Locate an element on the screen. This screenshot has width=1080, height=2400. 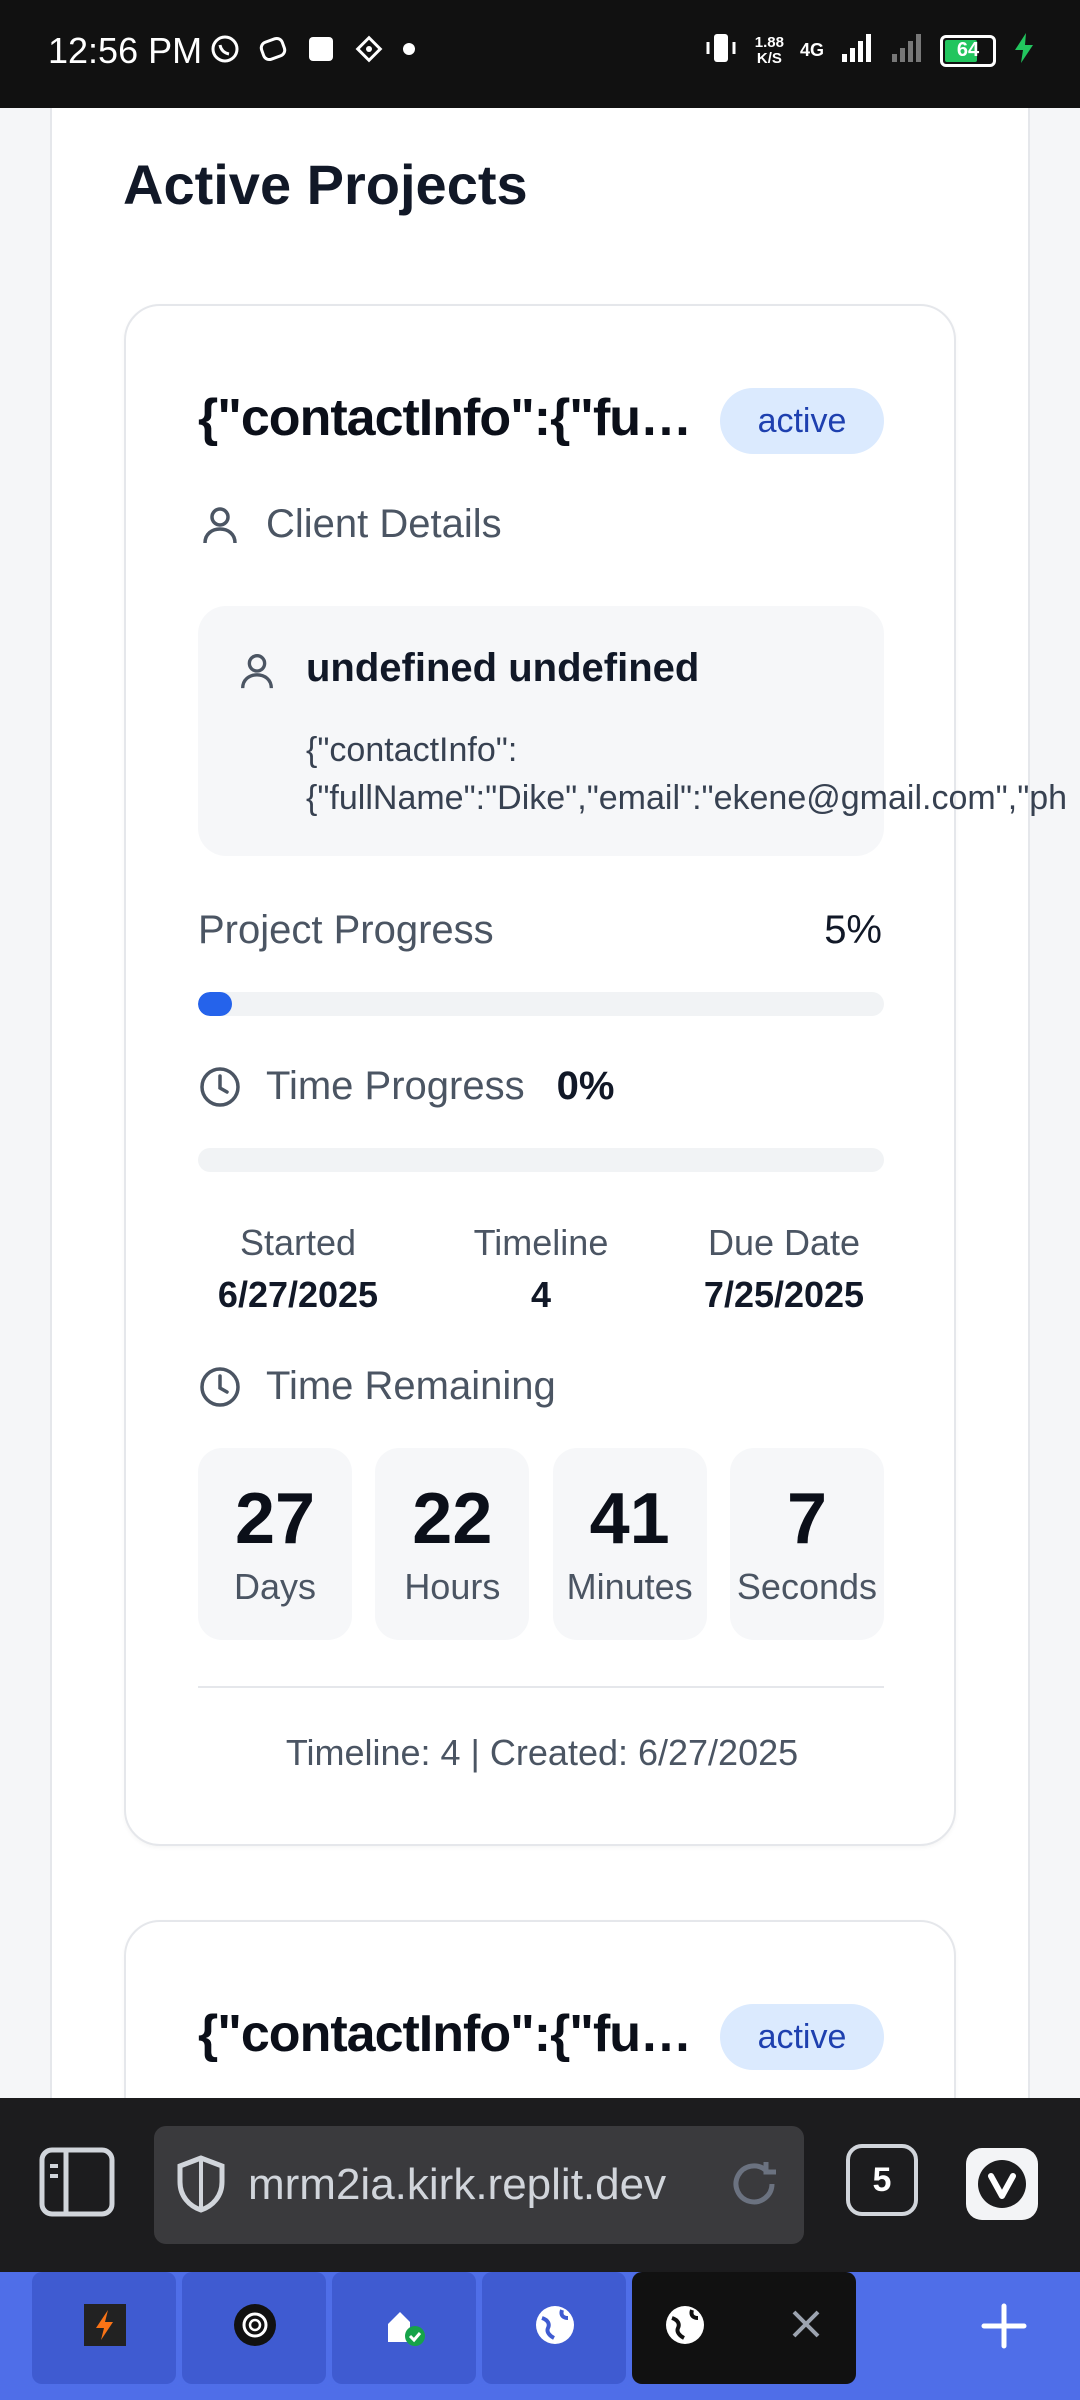
status-time: 12:56 PM is located at coordinates (125, 50).